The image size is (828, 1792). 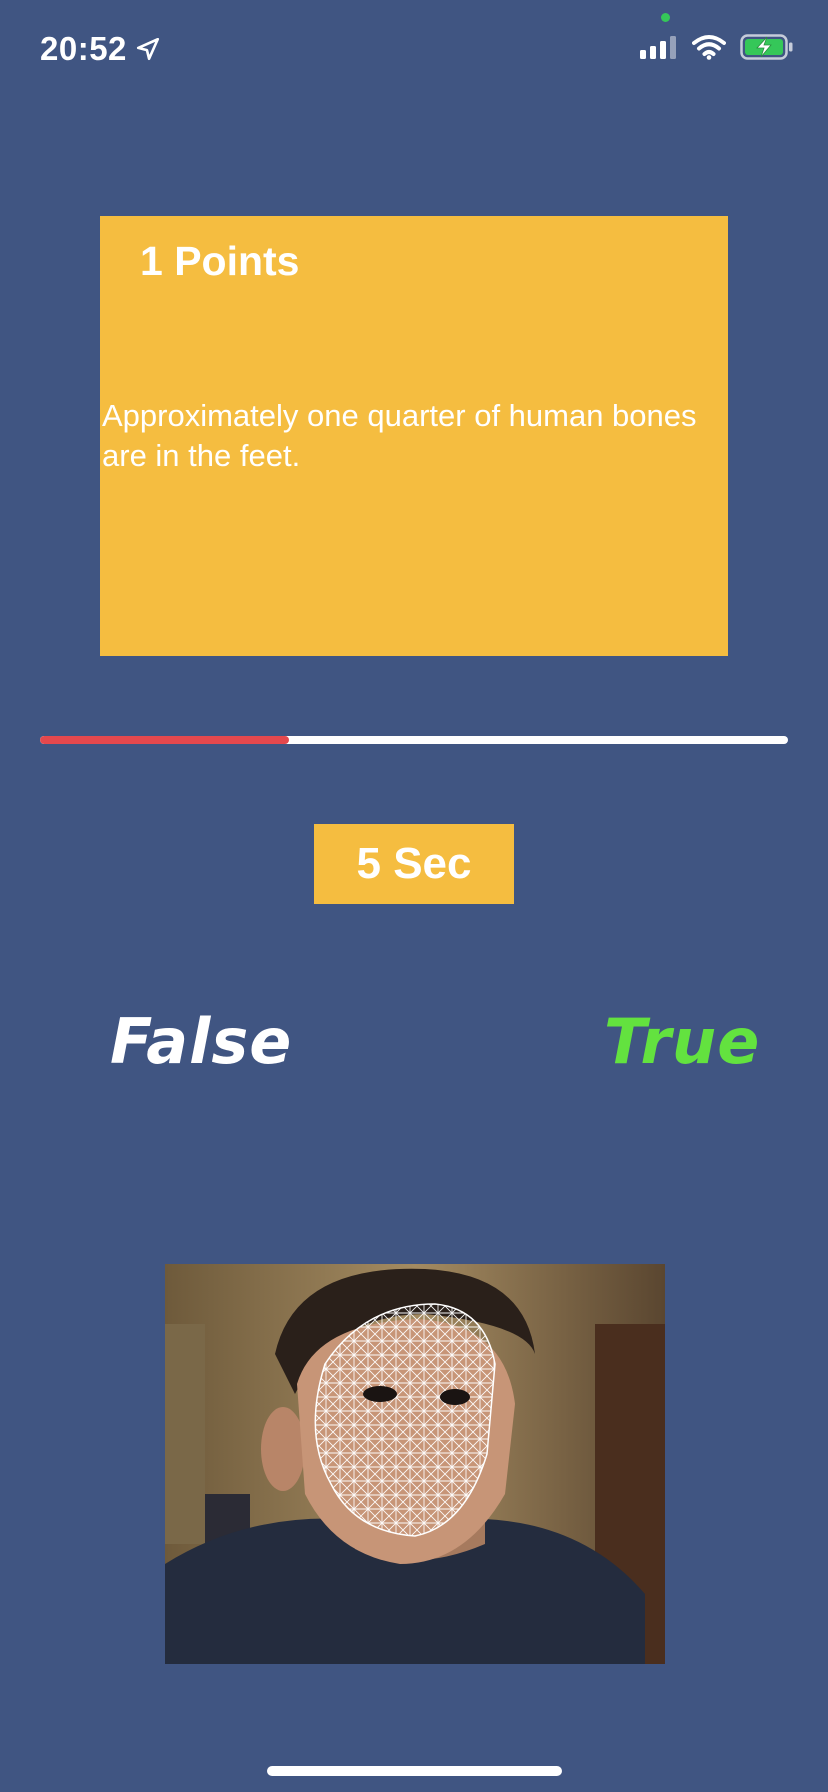 I want to click on timer-label: 5 Sec, so click(x=414, y=863).